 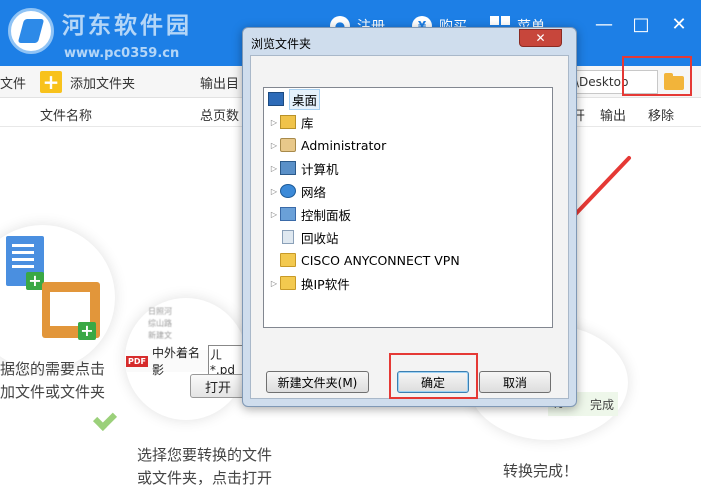 I want to click on tree-item-ip-software: ▷ 换IP软件, so click(x=309, y=283).